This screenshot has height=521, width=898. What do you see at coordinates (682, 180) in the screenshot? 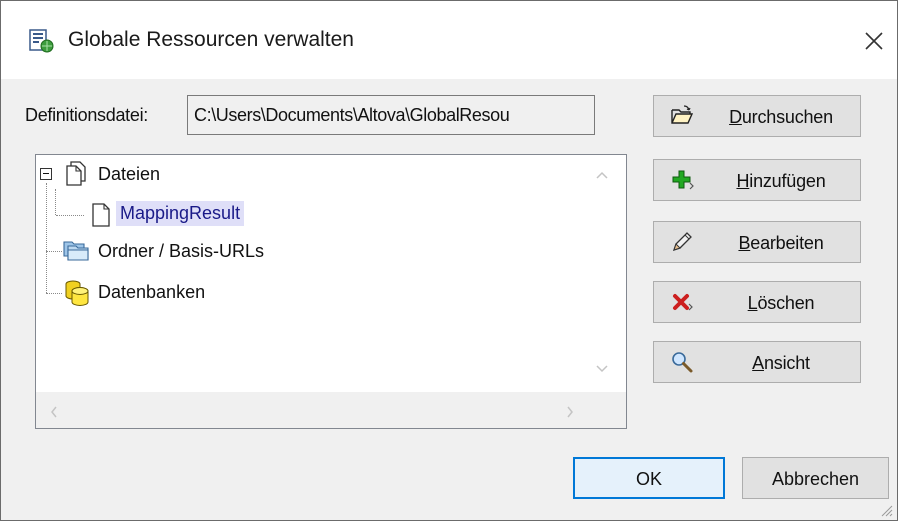
I see `plus-icon` at bounding box center [682, 180].